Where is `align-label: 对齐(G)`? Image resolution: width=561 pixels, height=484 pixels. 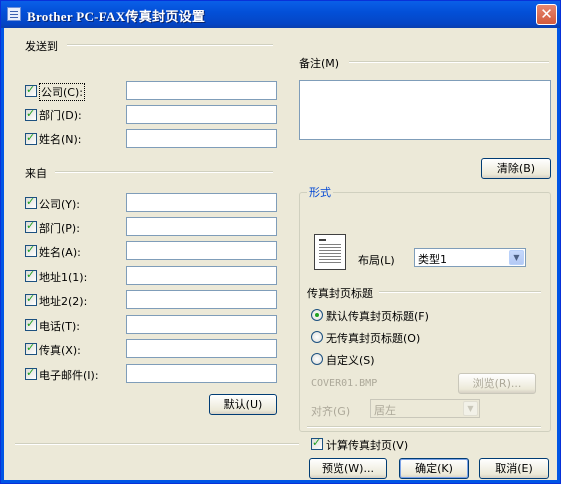
align-label: 对齐(G) is located at coordinates (331, 411).